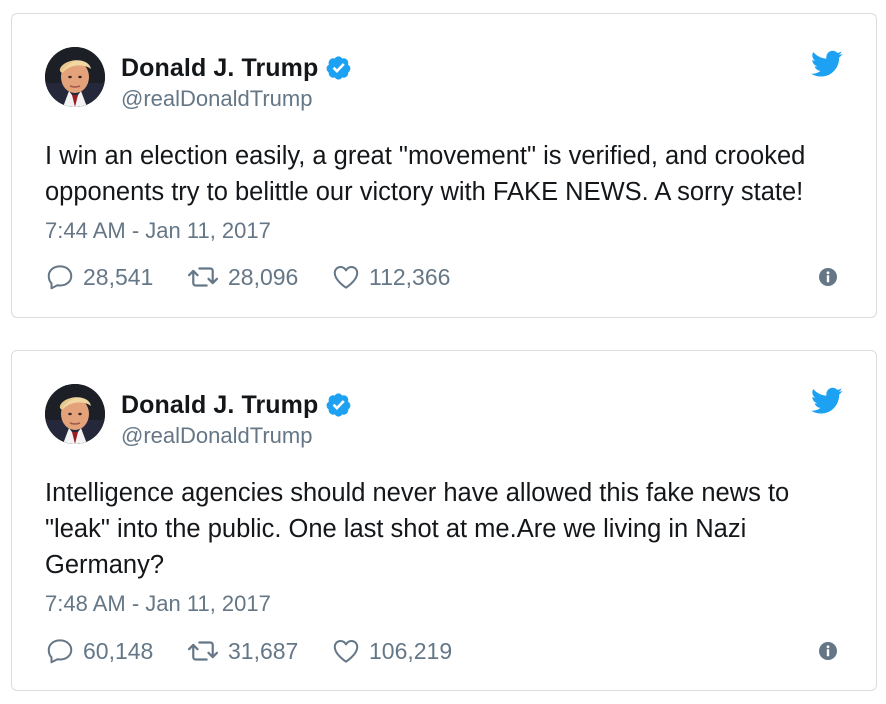  I want to click on retweet-button: 31,687, so click(258, 651).